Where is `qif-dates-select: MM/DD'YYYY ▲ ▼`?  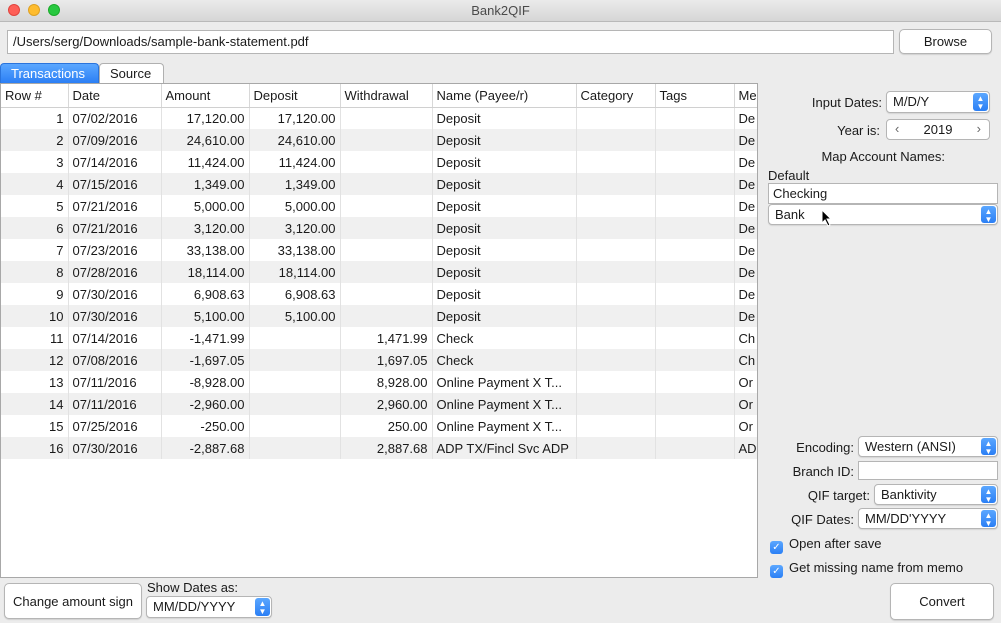 qif-dates-select: MM/DD'YYYY ▲ ▼ is located at coordinates (928, 518).